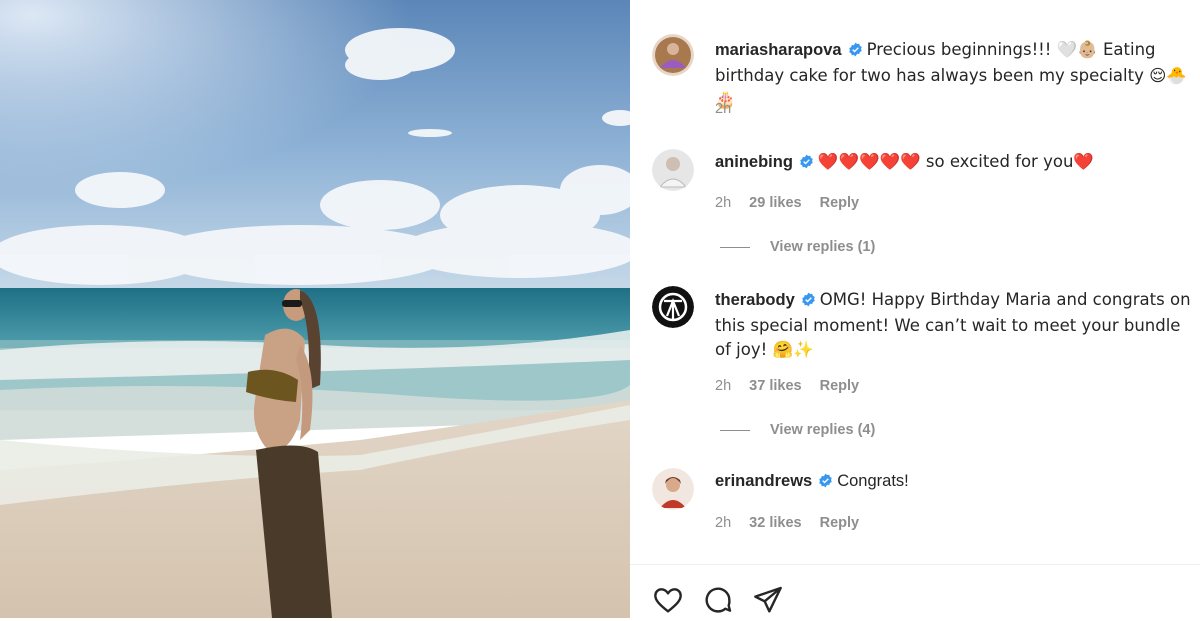 The height and width of the screenshot is (621, 1200). I want to click on comment-aninebing: aninebing ❤️❤️❤️❤️❤️ so excited for you❤️, so click(954, 163).